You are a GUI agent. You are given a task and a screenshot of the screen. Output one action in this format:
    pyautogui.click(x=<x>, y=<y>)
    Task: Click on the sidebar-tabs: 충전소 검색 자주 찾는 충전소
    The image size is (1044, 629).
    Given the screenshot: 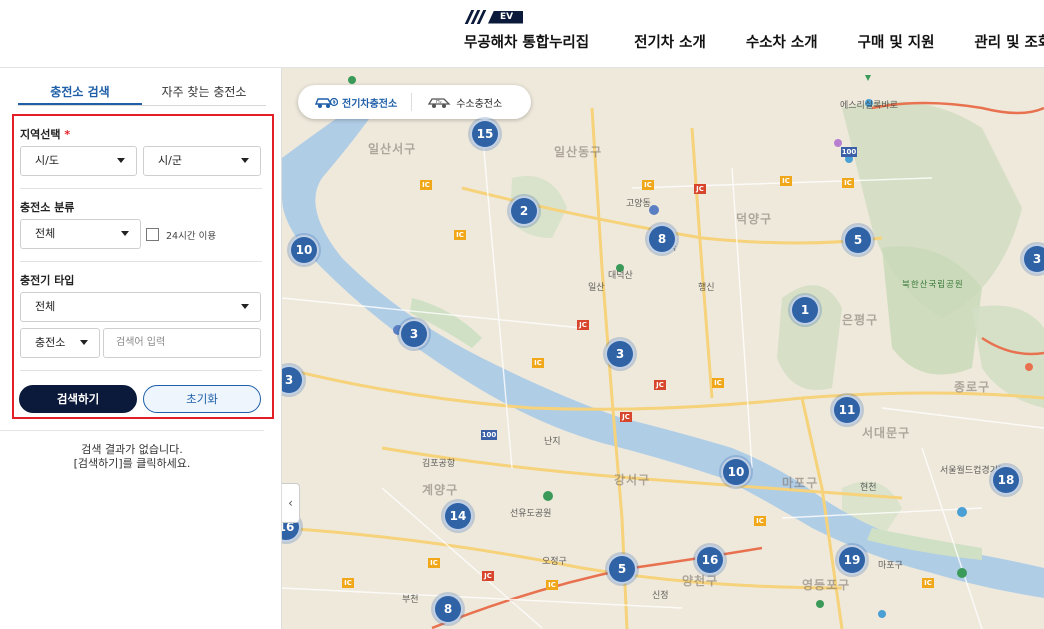 What is the action you would take?
    pyautogui.click(x=142, y=94)
    